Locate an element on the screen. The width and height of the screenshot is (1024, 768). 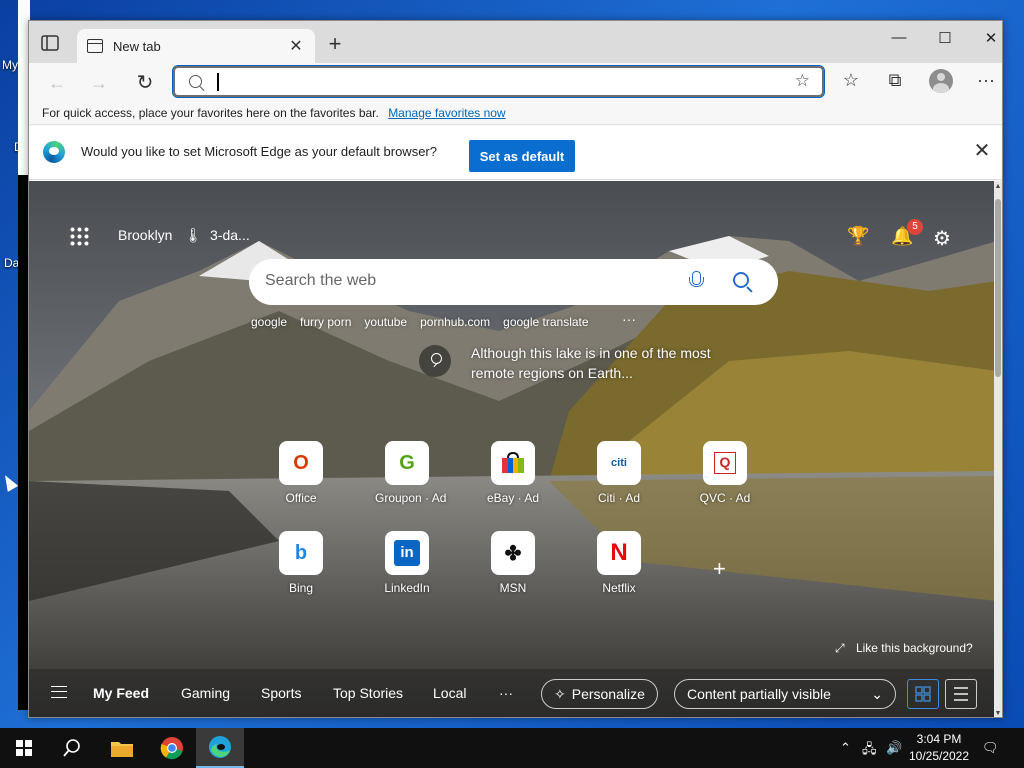
scroll-up-arrow: ▲ is located at coordinates (998, 186).